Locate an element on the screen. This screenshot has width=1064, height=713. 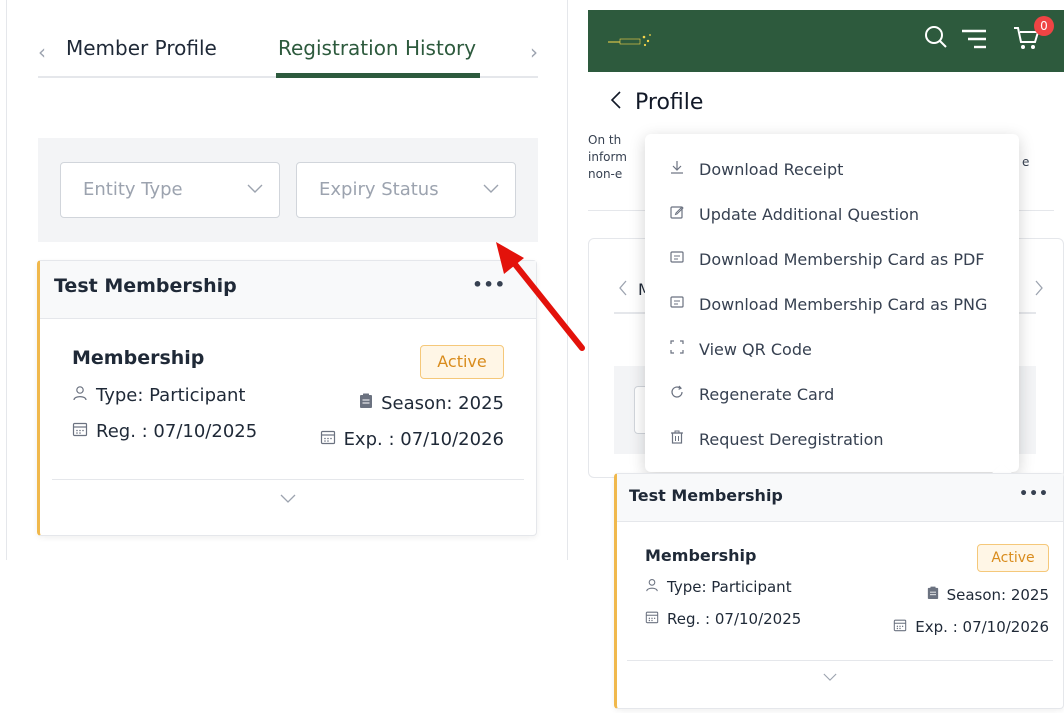
profile-title: Profile is located at coordinates (669, 102).